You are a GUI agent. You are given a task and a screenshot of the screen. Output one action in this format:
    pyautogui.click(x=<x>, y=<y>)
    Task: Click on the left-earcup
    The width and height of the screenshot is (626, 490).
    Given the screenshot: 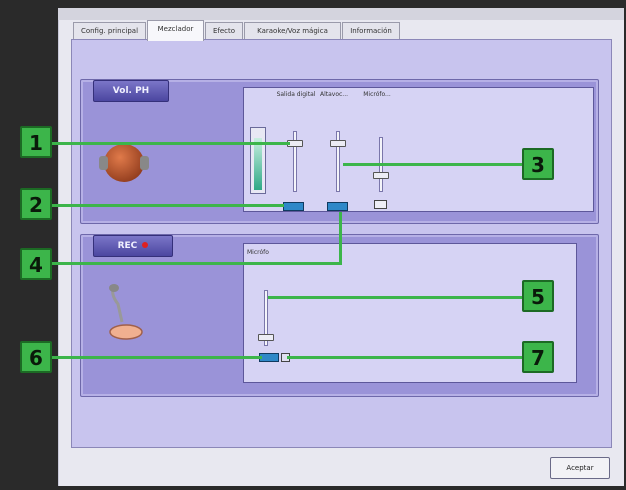 What is the action you would take?
    pyautogui.click(x=103, y=163)
    